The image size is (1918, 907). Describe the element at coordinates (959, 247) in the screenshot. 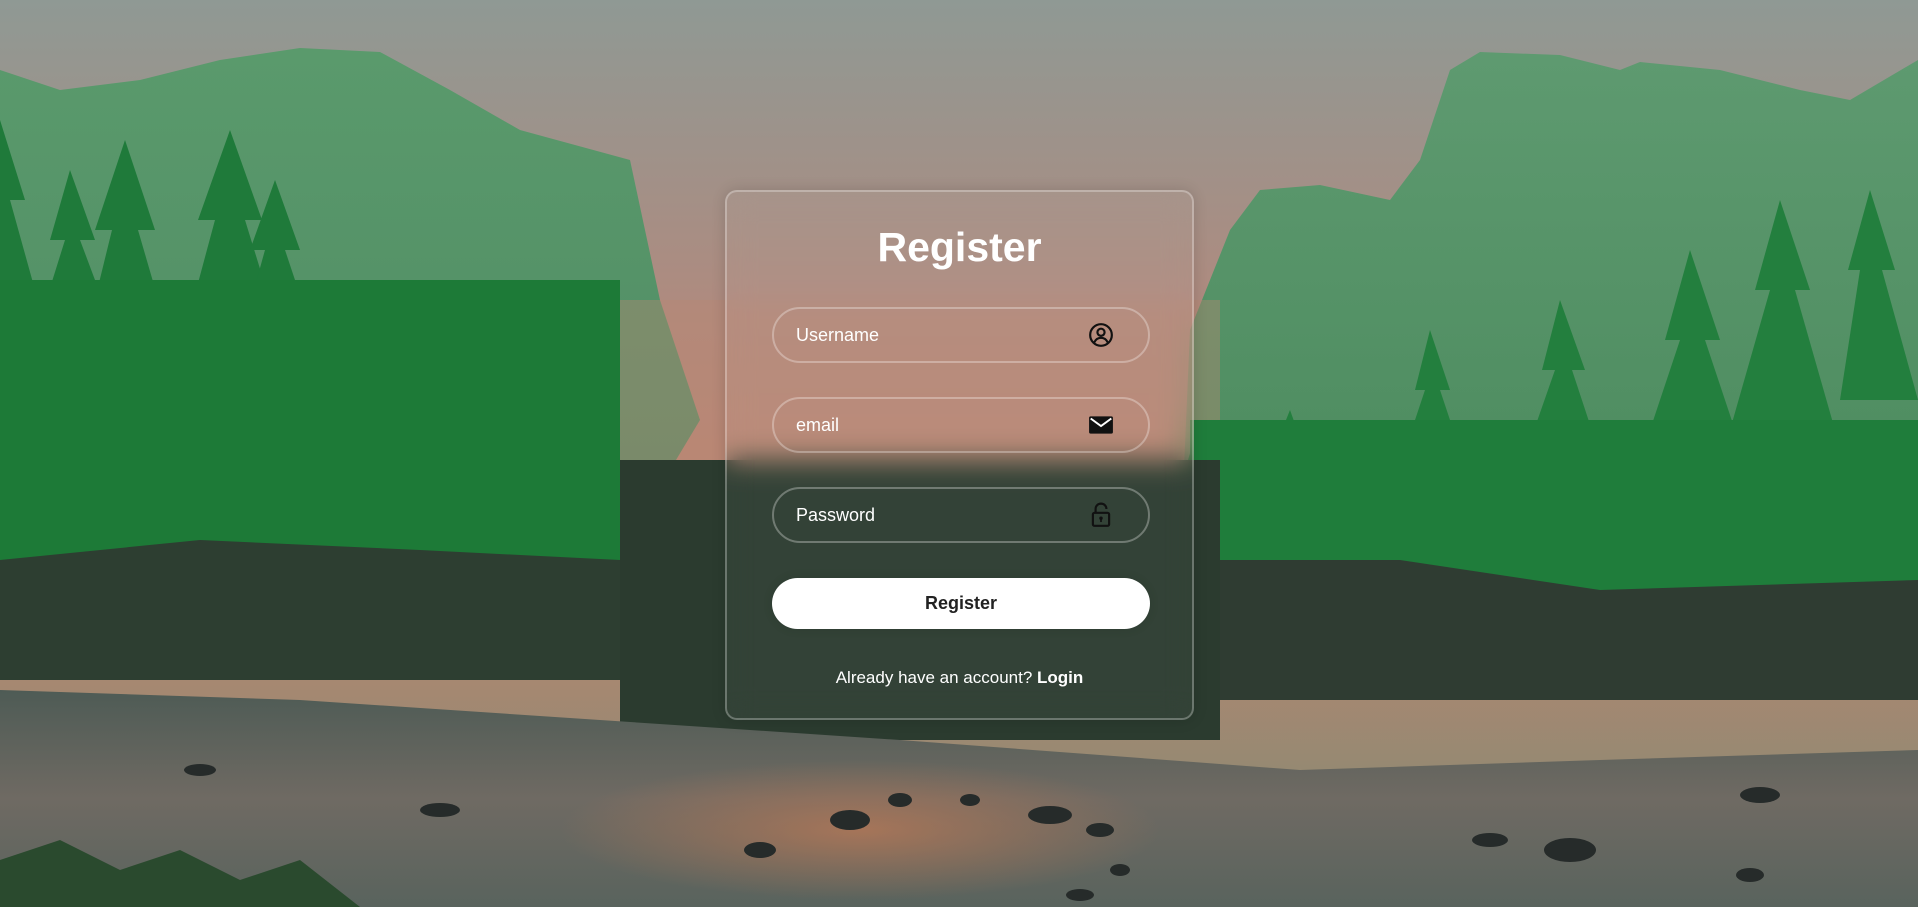

I see `form-title: Register` at that location.